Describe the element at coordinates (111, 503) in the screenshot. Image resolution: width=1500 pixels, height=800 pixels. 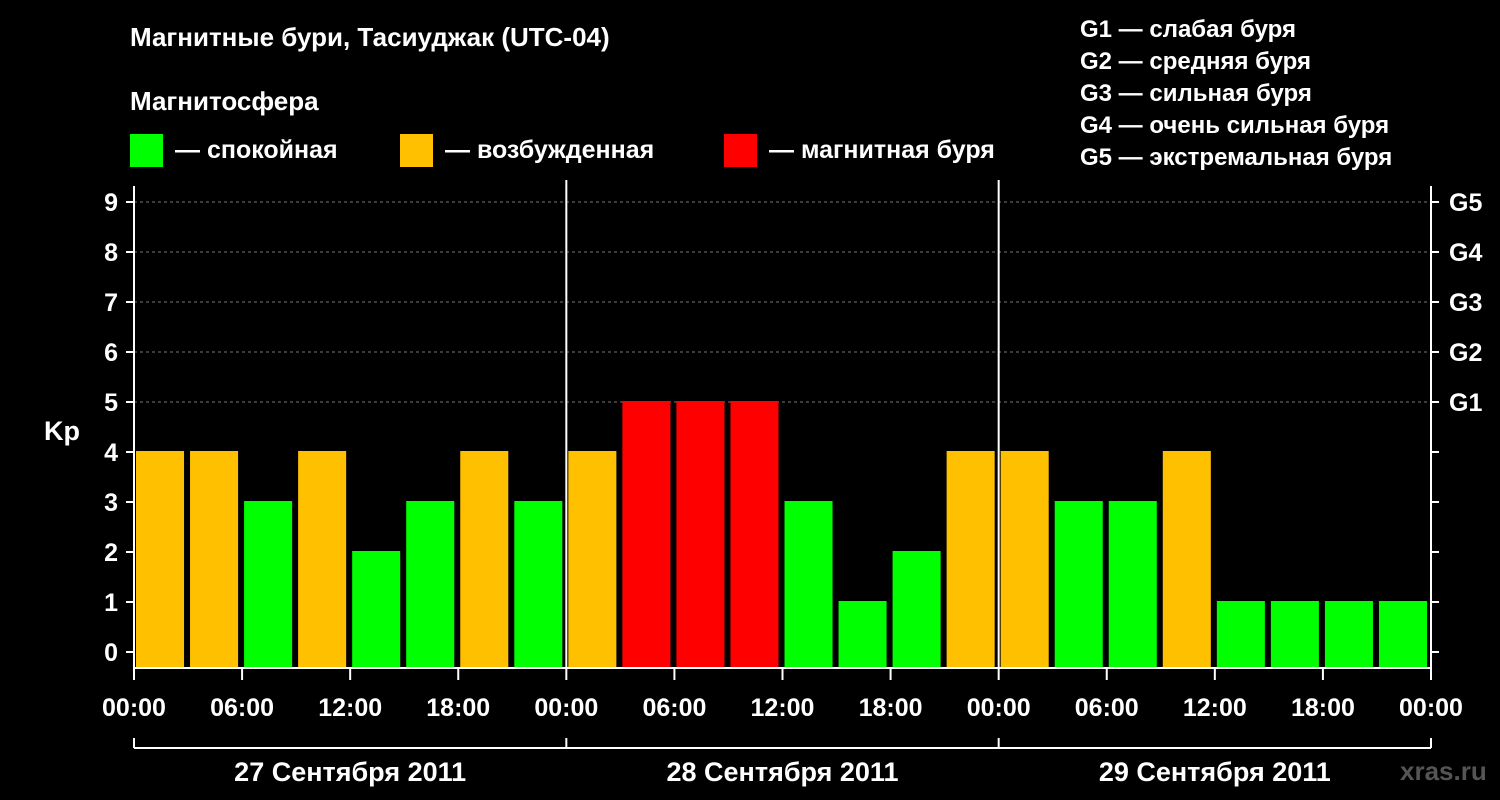
I see `y-tick-label: 3` at that location.